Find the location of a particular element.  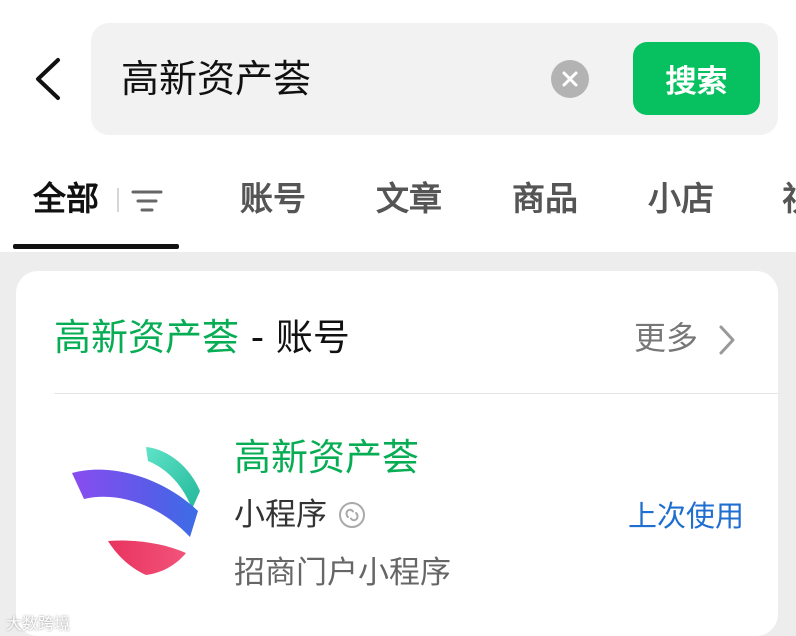

more-link: 更多 is located at coordinates (666, 338).